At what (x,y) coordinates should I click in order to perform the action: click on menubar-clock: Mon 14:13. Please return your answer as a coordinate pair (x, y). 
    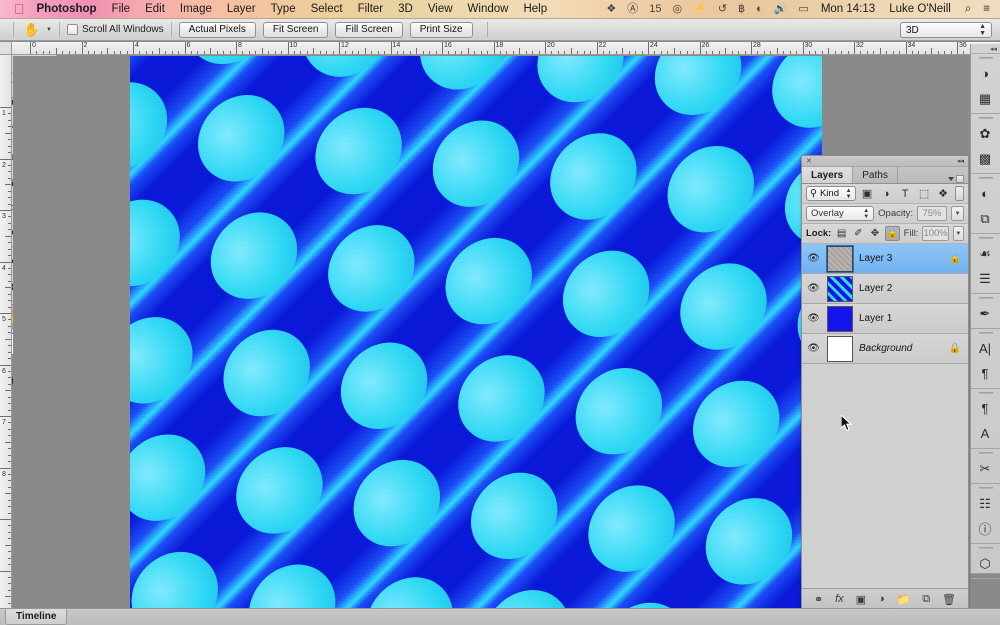
    Looking at the image, I should click on (848, 9).